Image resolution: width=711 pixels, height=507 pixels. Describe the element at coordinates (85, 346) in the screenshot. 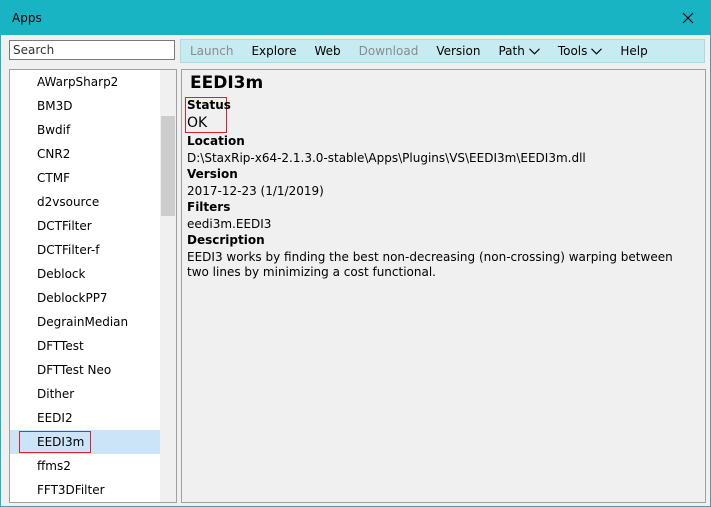

I see `list-item: DFTTest` at that location.